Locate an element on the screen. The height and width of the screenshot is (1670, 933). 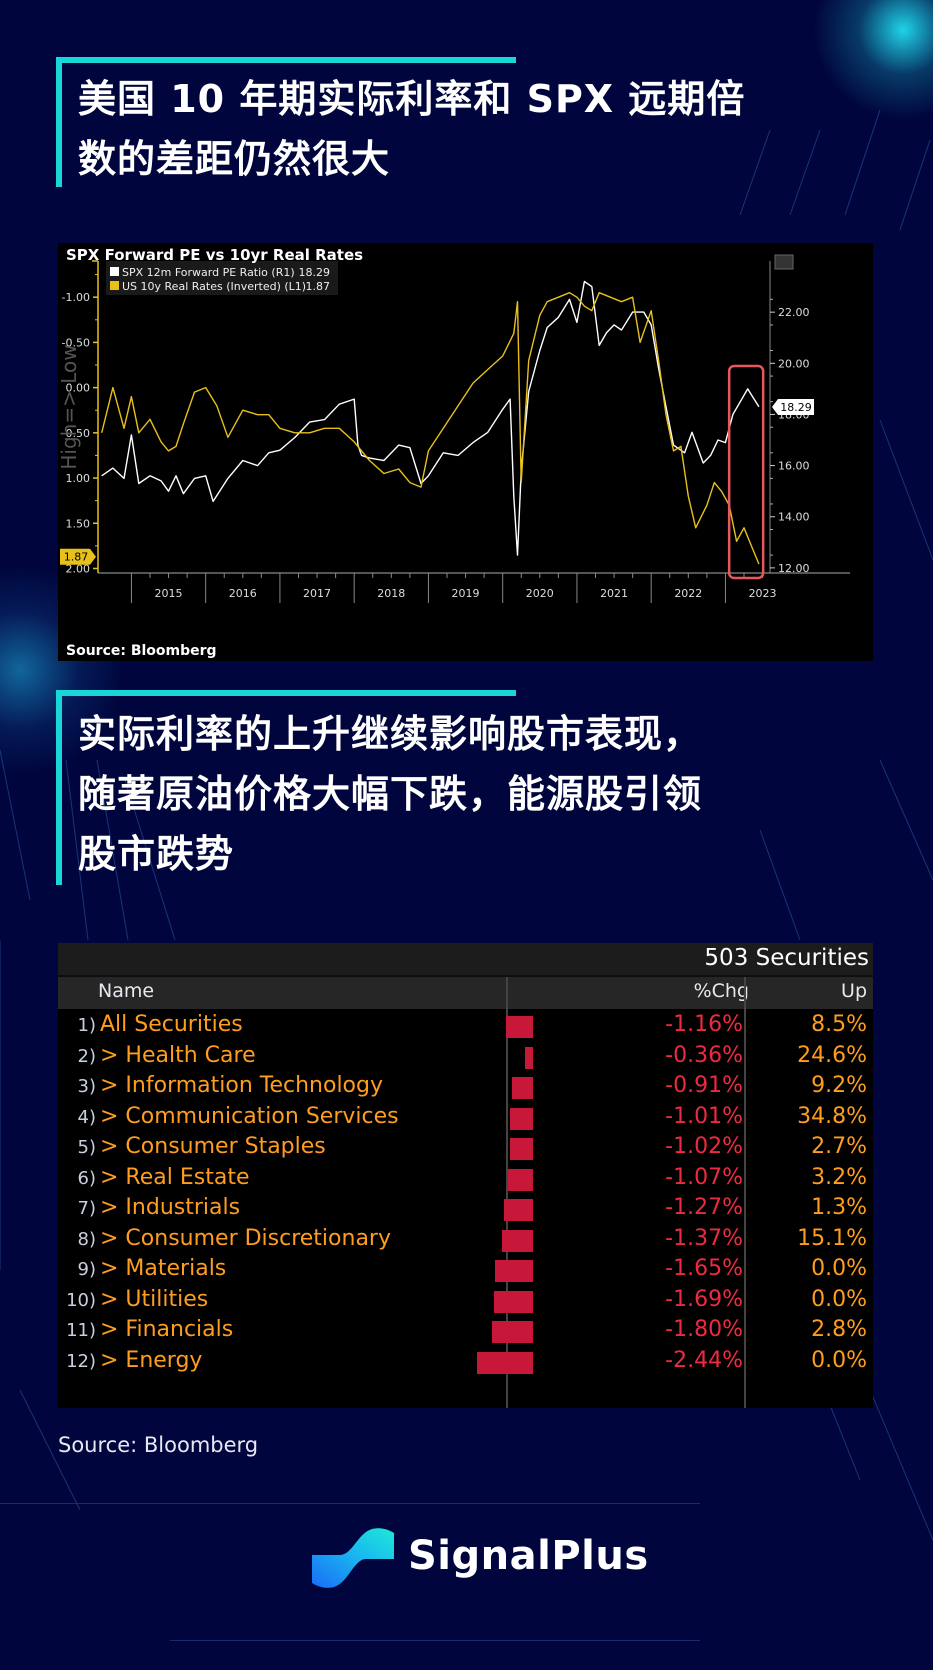
right-tick-label: 22.00 is located at coordinates (794, 312).